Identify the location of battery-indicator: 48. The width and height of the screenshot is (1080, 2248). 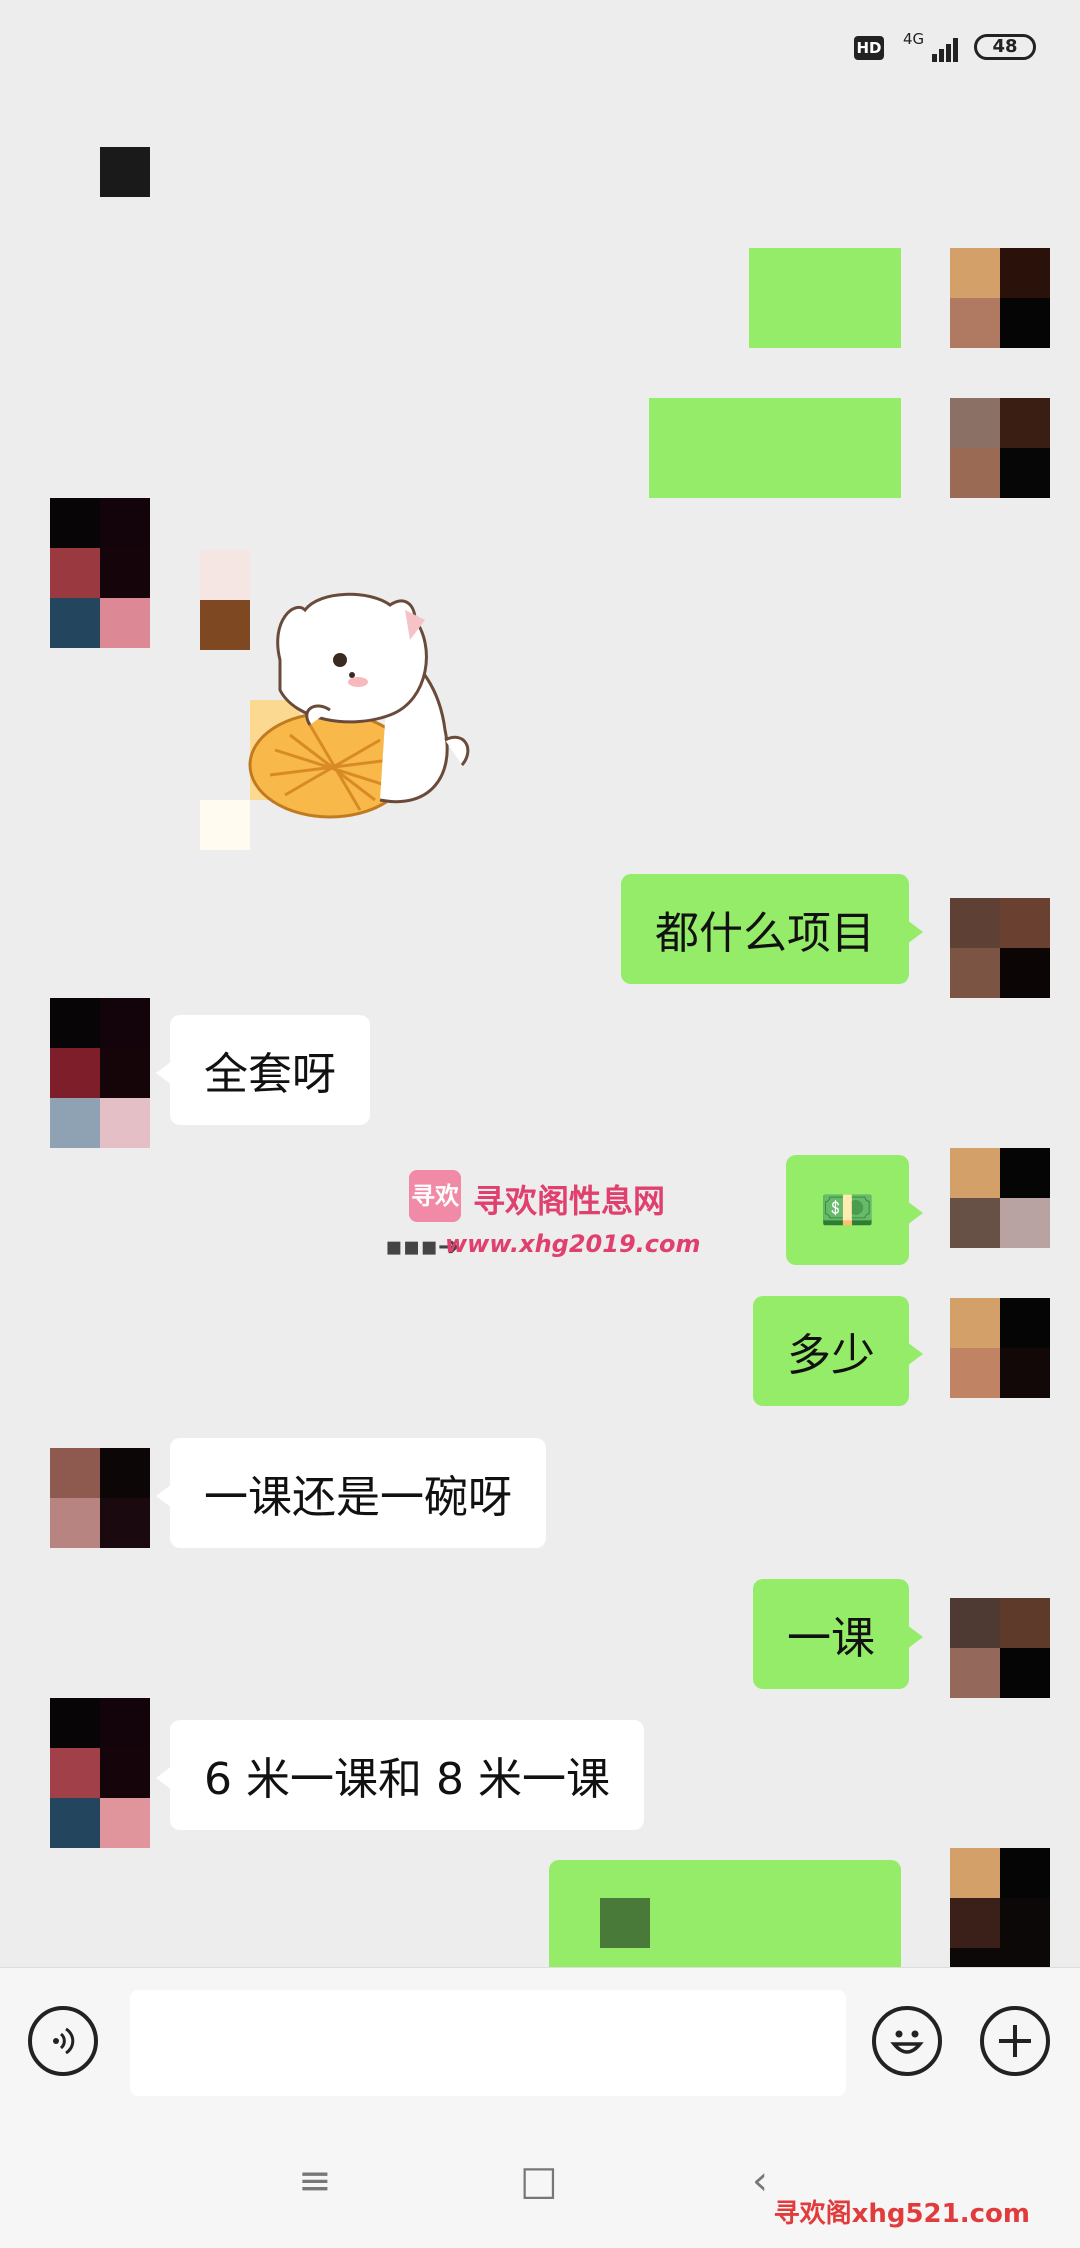
(1005, 47).